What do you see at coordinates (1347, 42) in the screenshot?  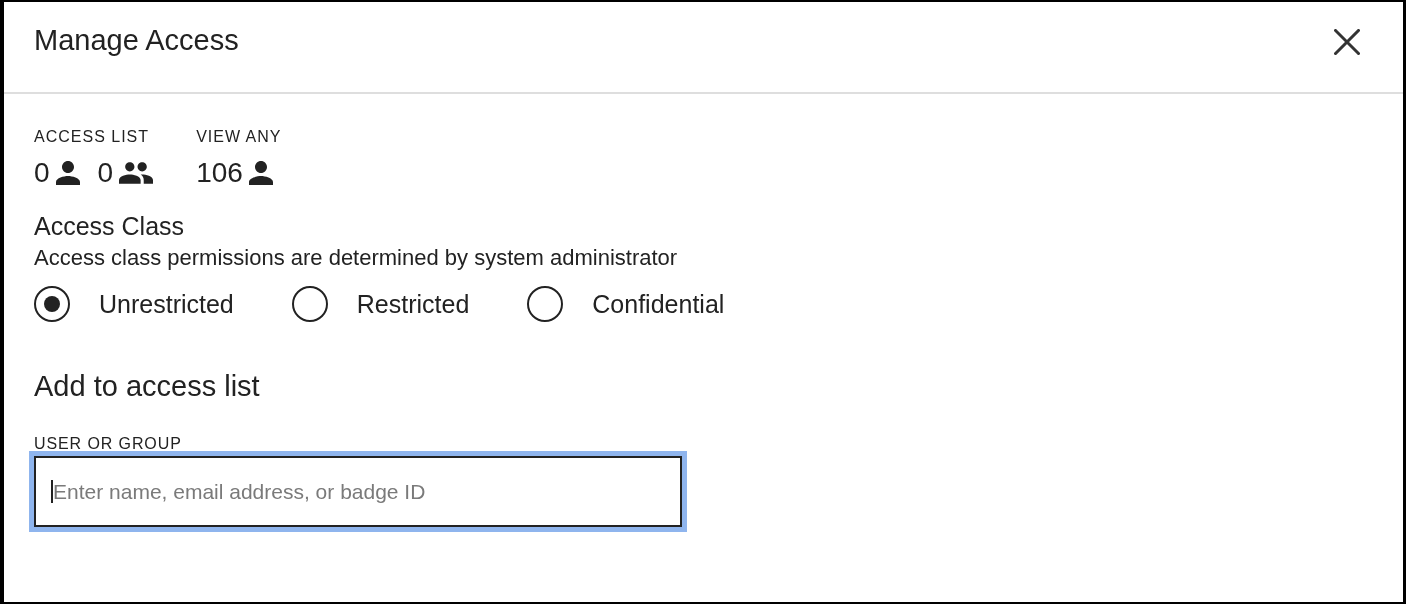 I see `close-icon` at bounding box center [1347, 42].